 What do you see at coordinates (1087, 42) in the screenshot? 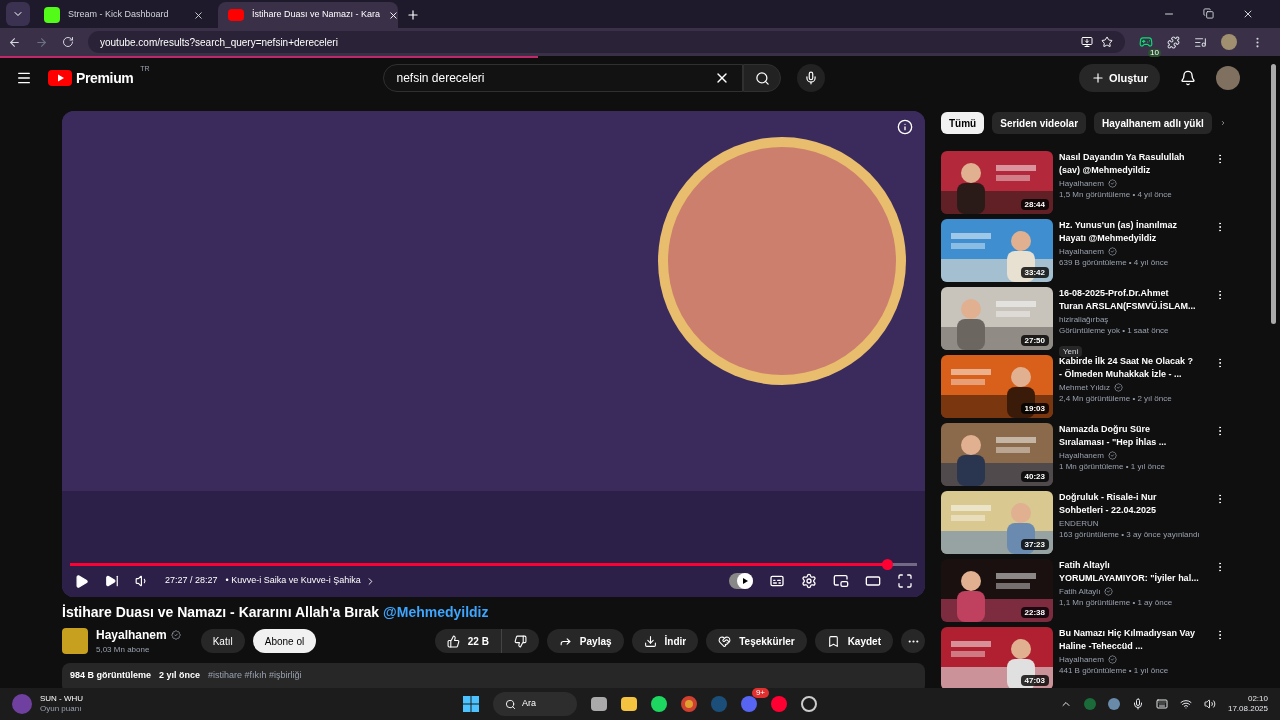
I see `install-icon` at bounding box center [1087, 42].